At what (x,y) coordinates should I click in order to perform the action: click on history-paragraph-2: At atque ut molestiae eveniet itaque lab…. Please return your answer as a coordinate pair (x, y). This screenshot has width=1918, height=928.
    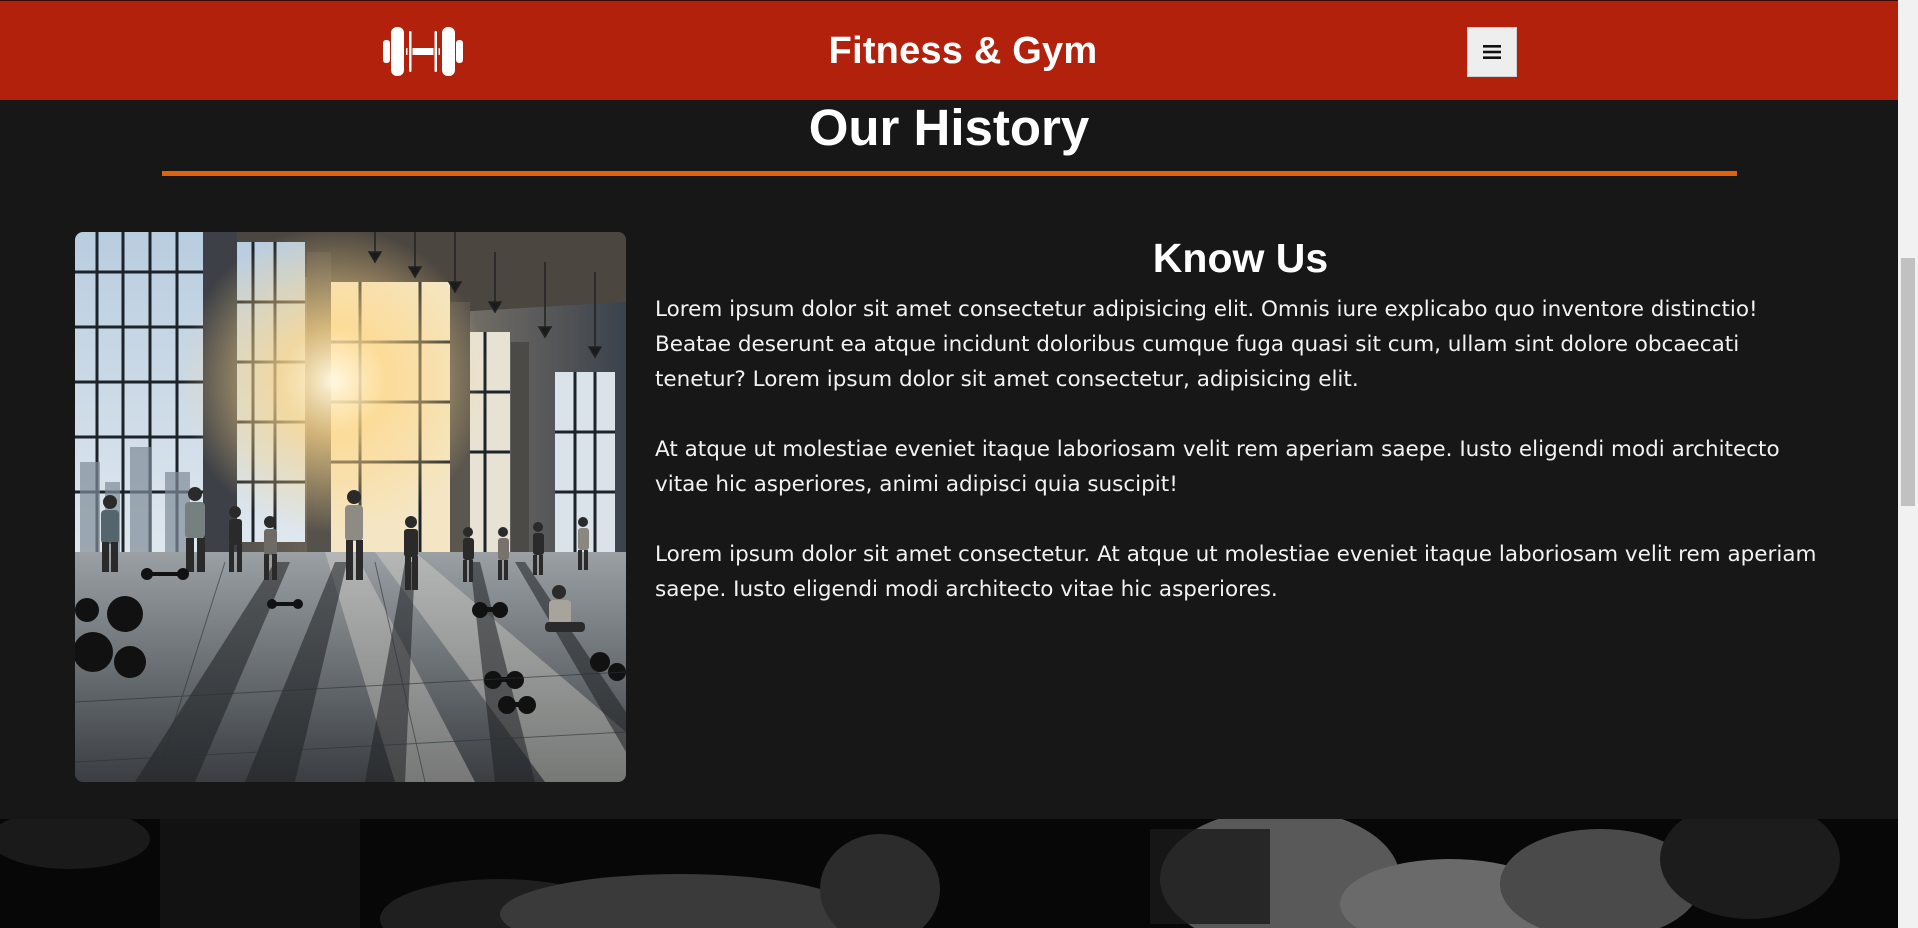
    Looking at the image, I should click on (1217, 467).